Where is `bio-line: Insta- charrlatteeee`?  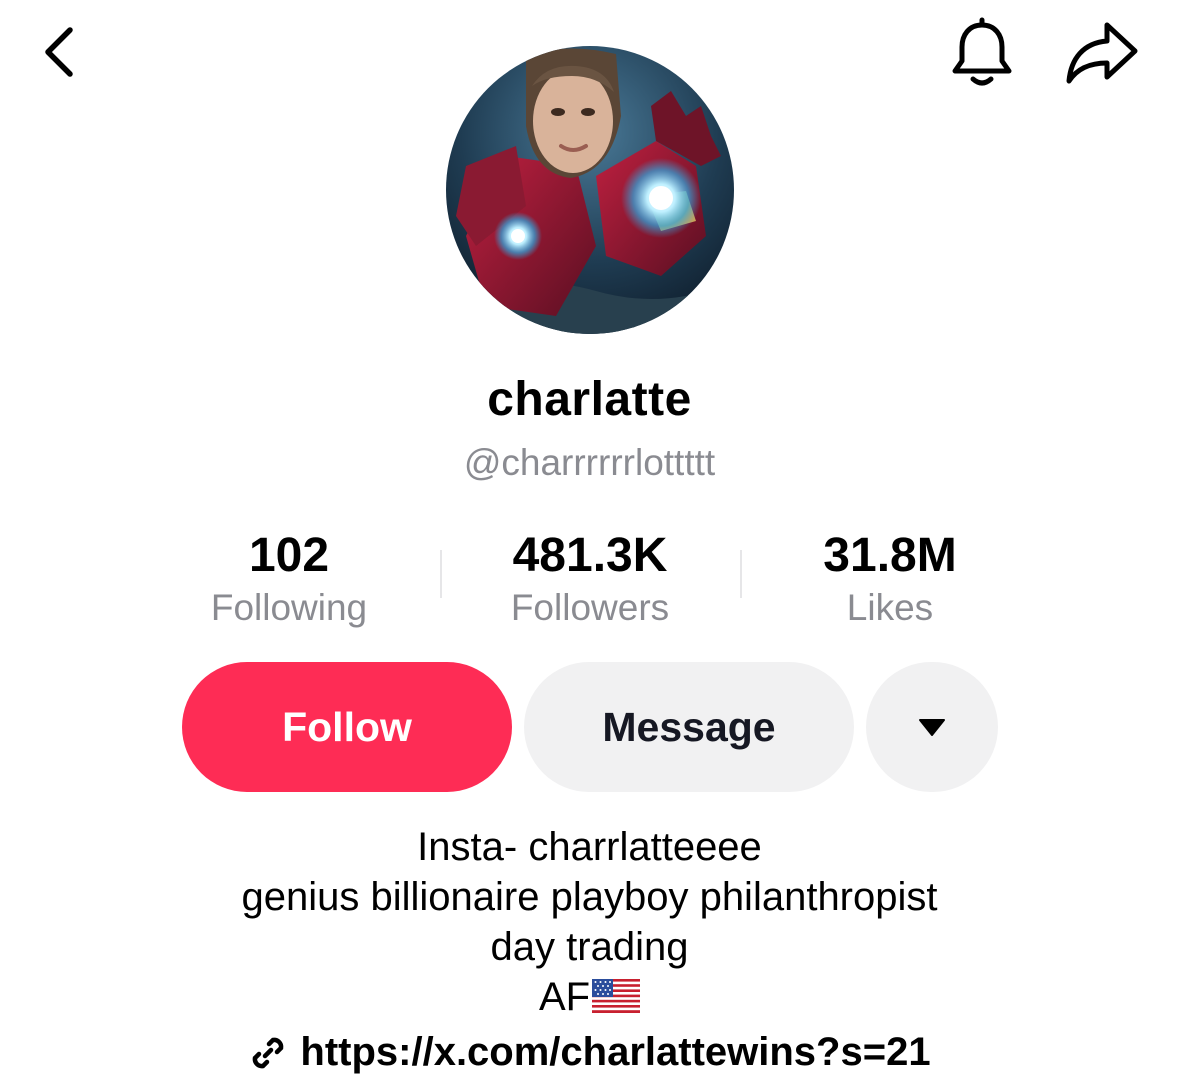 bio-line: Insta- charrlatteeee is located at coordinates (589, 847).